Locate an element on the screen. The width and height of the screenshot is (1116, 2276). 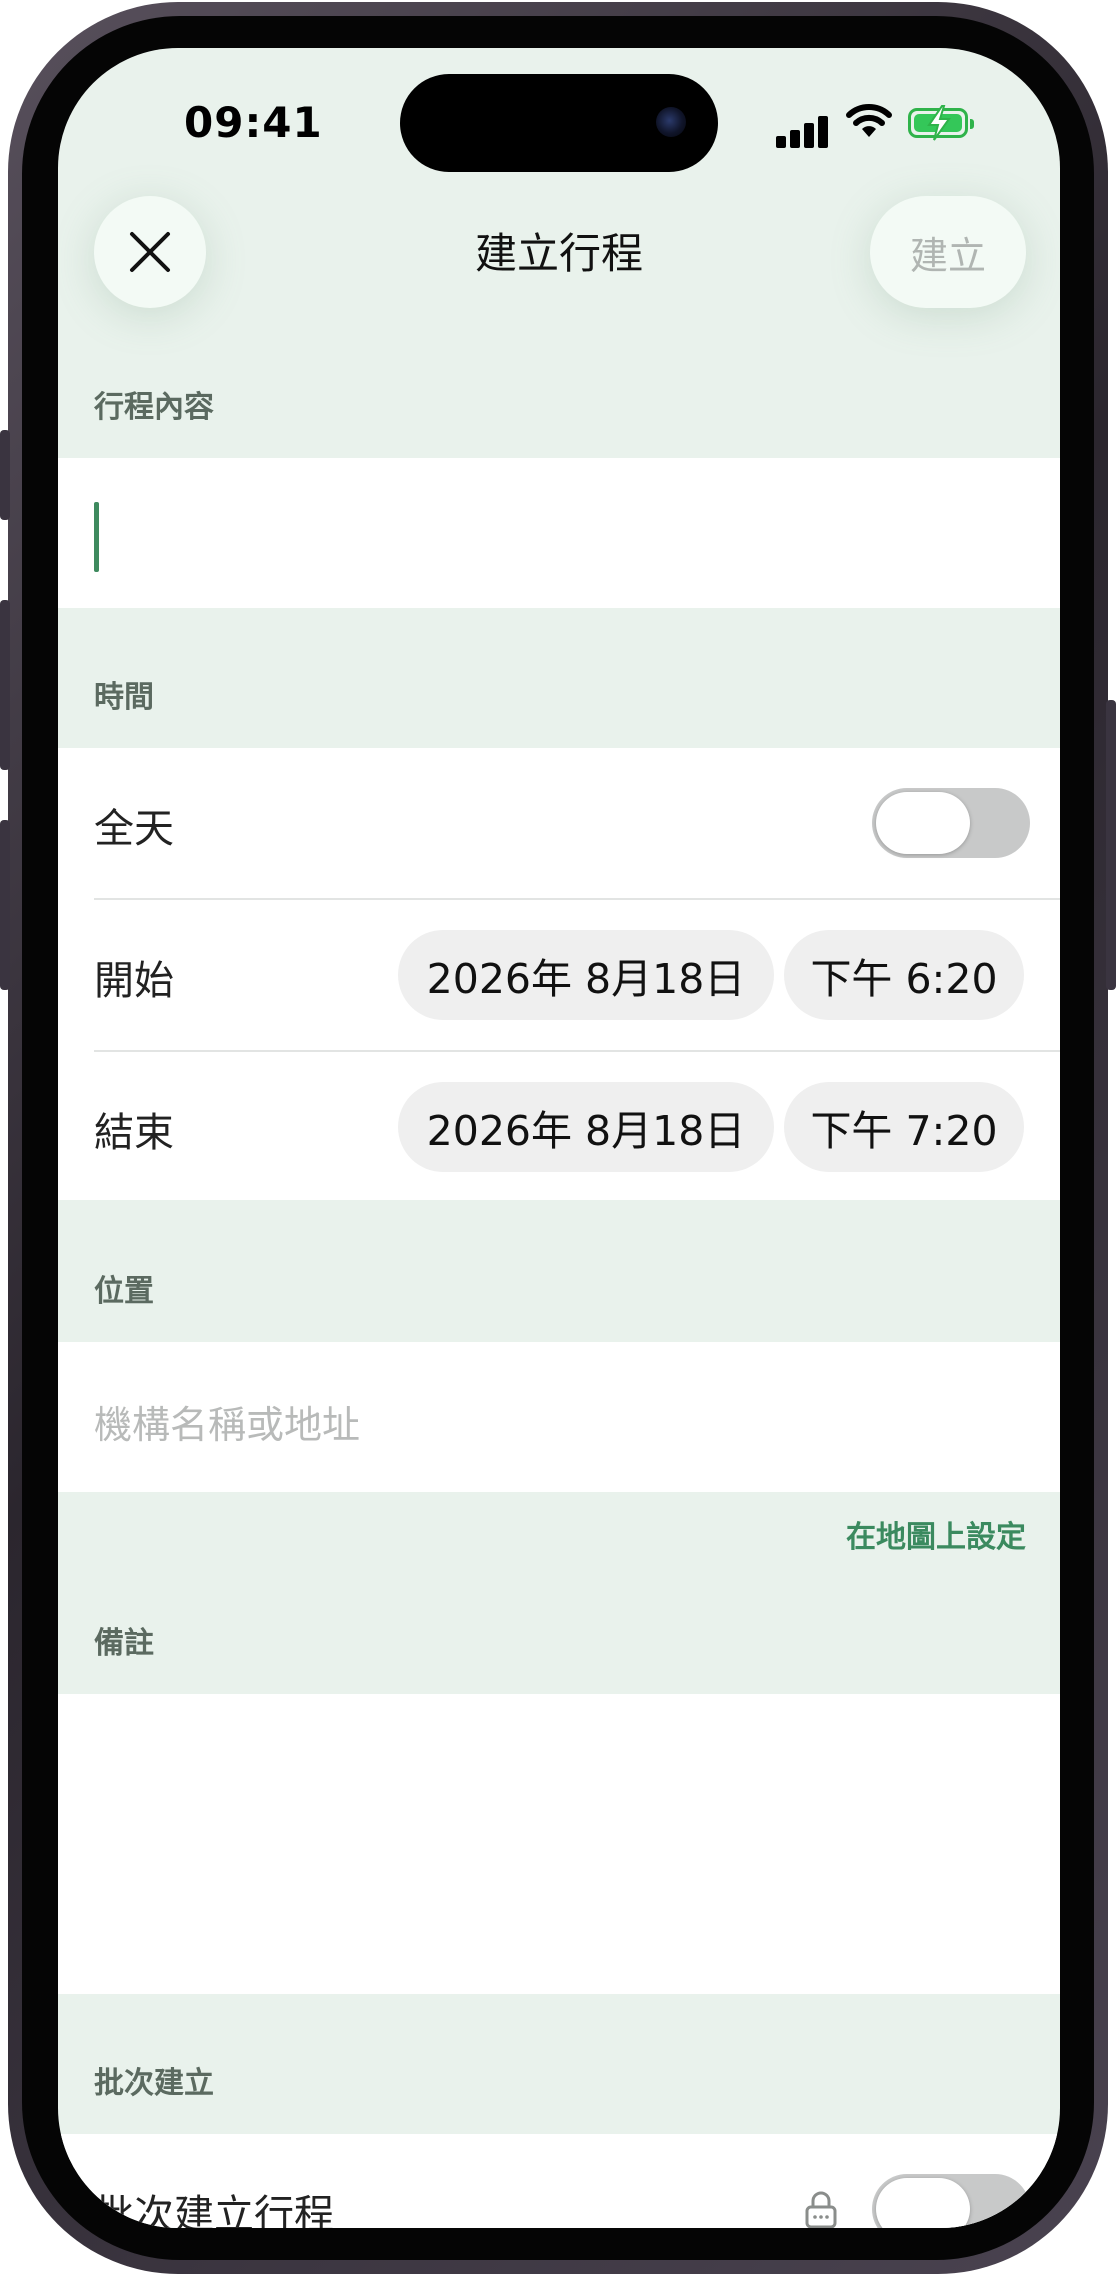
batch-label: 批次建立行程 is located at coordinates (214, 2210).